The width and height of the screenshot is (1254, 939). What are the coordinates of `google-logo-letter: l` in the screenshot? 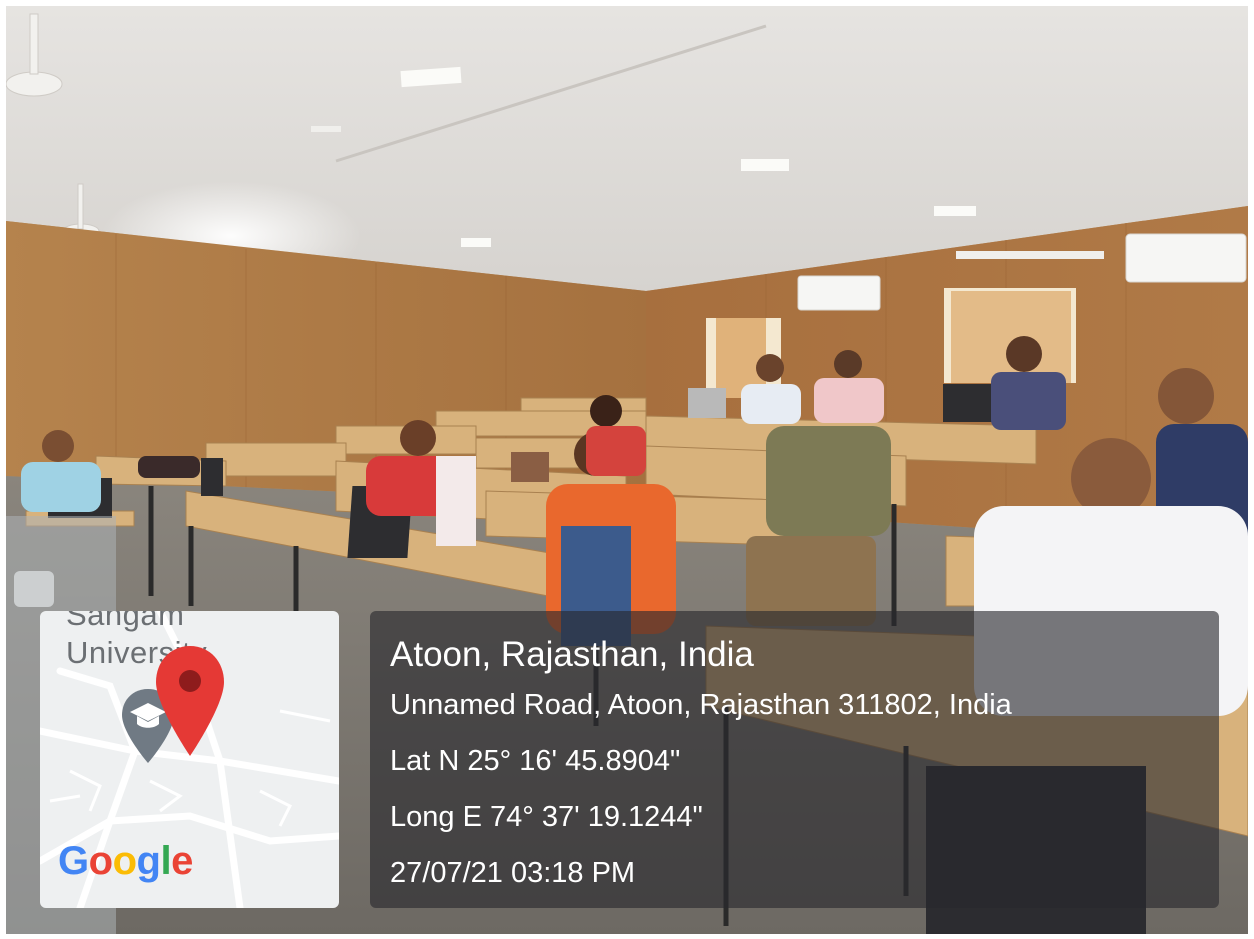 It's located at (166, 861).